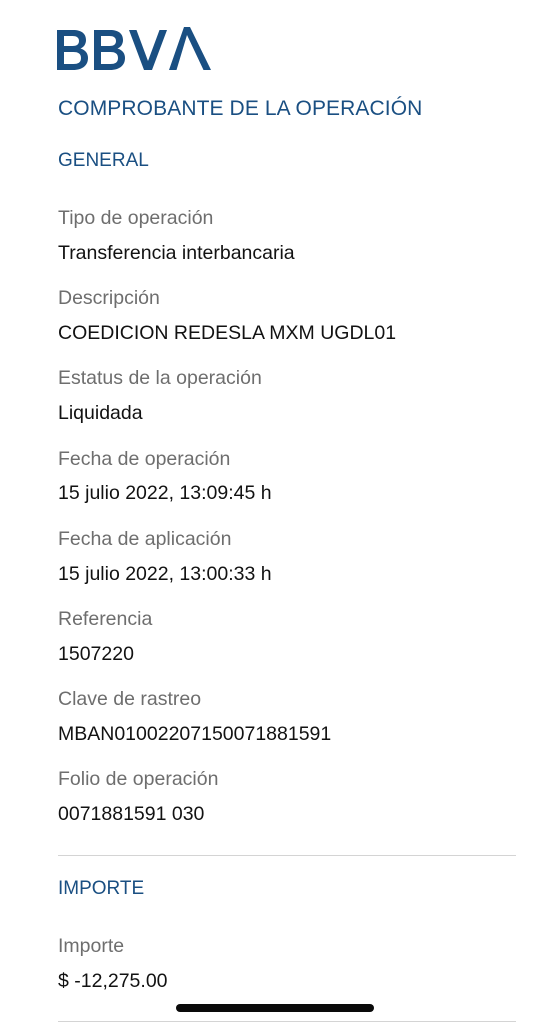 The image size is (551, 1024). What do you see at coordinates (91, 946) in the screenshot?
I see `field-label-importe: Importe` at bounding box center [91, 946].